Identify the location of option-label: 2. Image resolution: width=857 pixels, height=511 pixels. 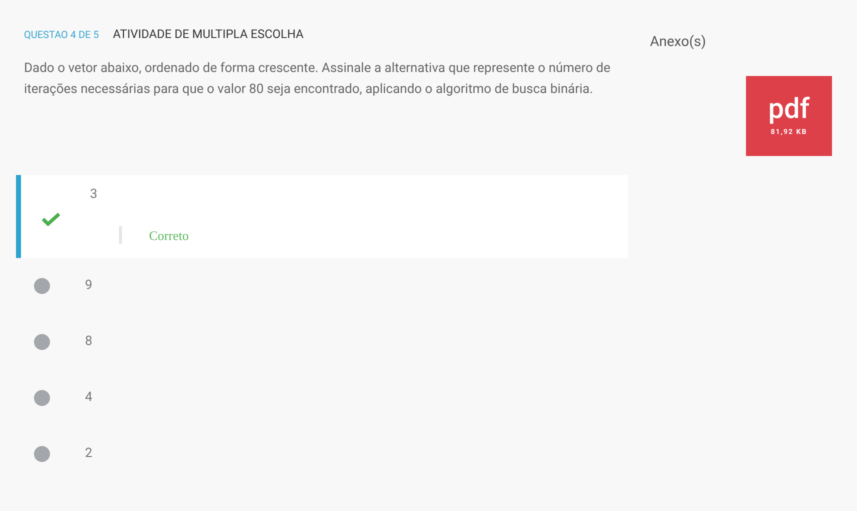
(88, 454).